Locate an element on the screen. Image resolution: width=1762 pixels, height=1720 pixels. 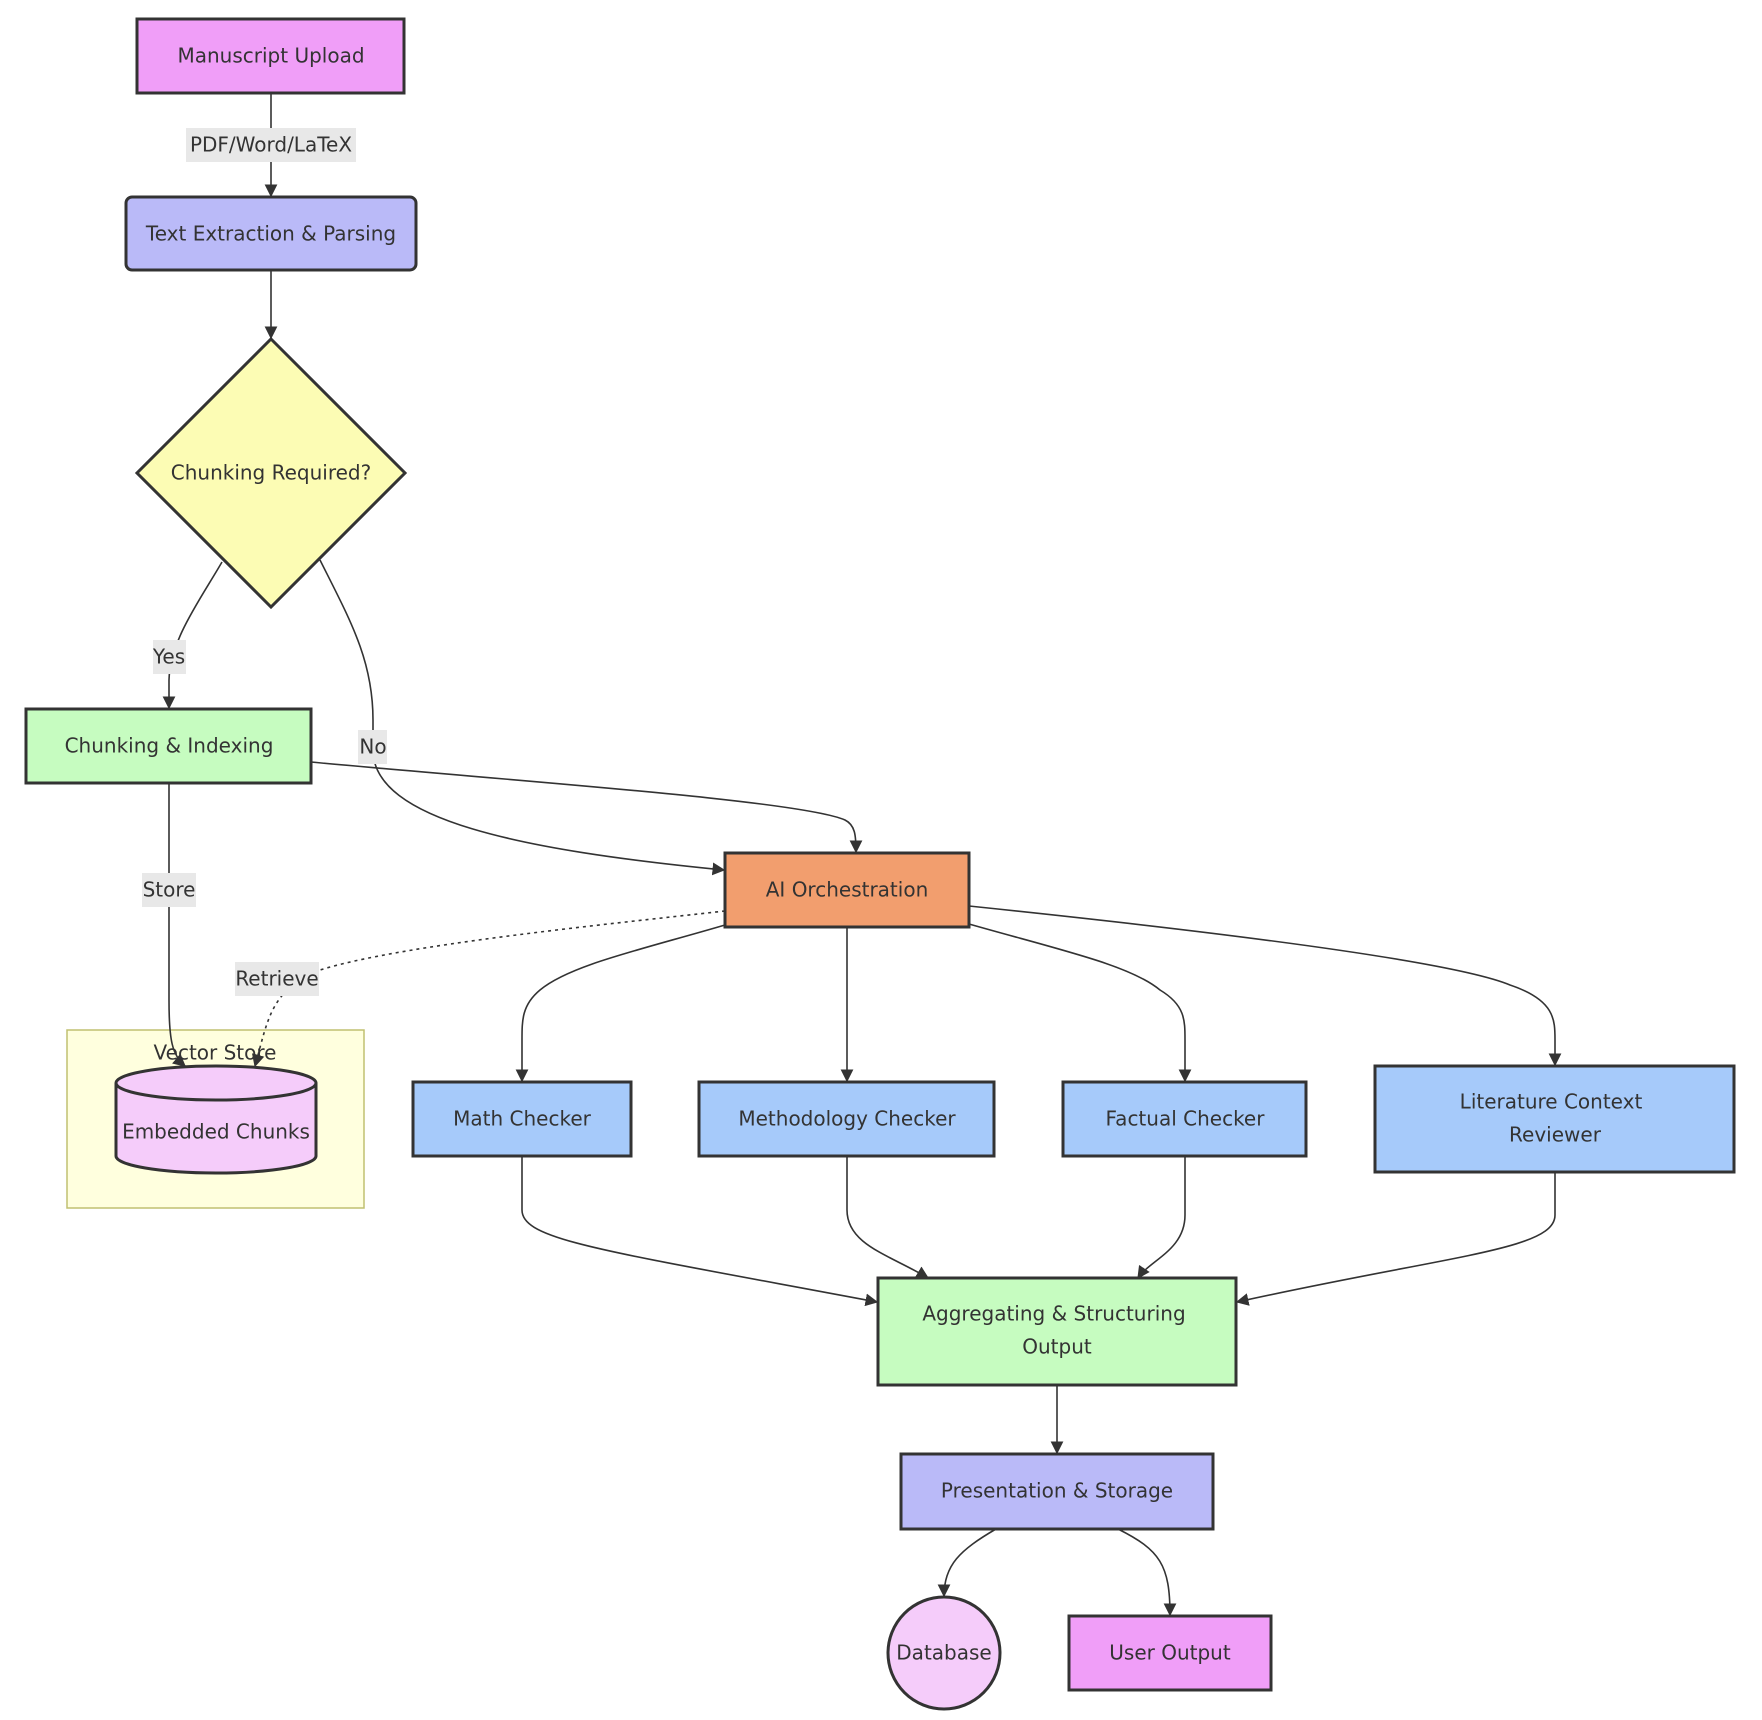
svg-text: Factual Checker is located at coordinates (1186, 1119).